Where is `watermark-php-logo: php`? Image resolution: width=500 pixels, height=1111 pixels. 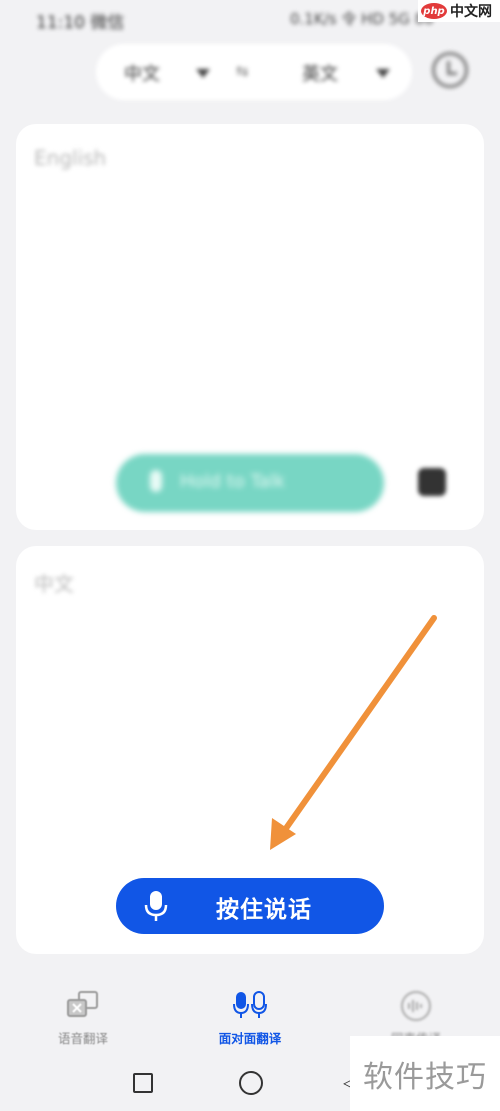
watermark-php-logo: php is located at coordinates (434, 11).